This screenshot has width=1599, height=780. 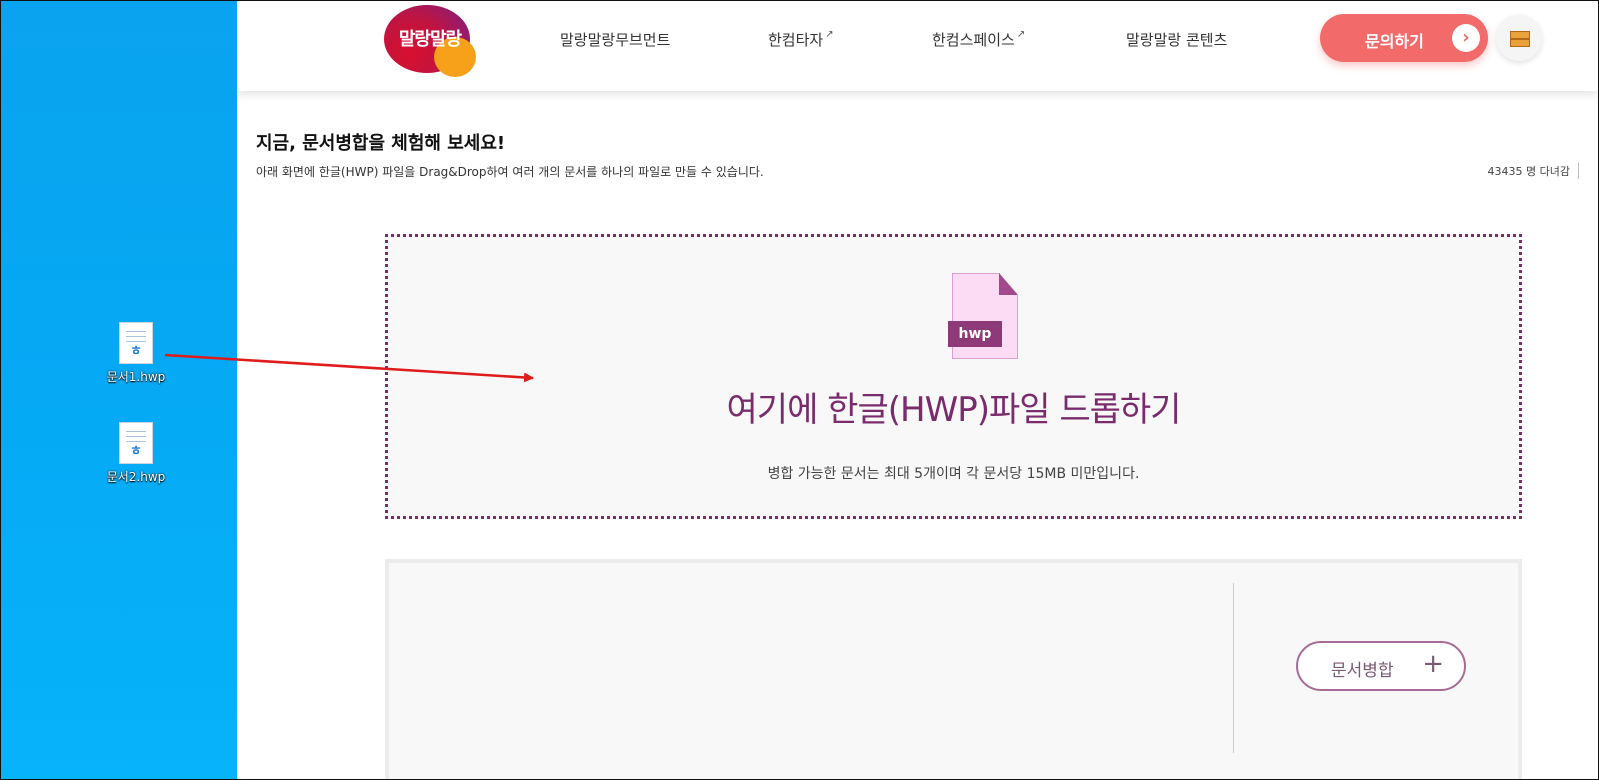 I want to click on merge-documents-button: 문서병합 +, so click(x=1381, y=666).